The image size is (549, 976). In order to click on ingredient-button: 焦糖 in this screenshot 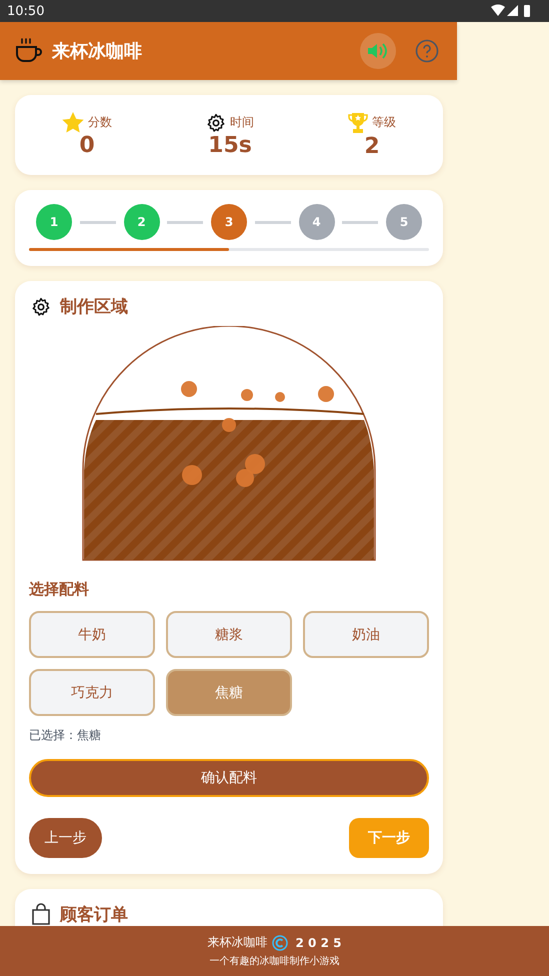, I will do `click(229, 692)`.